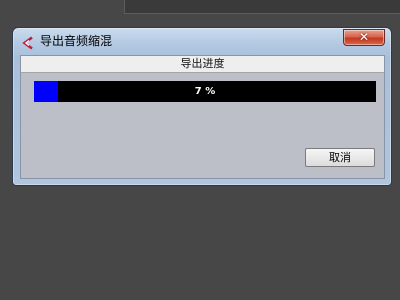 The width and height of the screenshot is (400, 300). Describe the element at coordinates (76, 41) in the screenshot. I see `dialog-title: 导出音频缩混` at that location.